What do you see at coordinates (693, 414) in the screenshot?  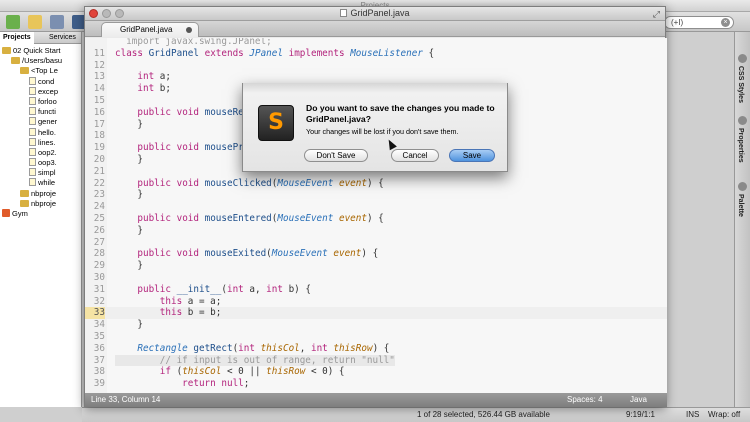 I see `insert-mode: INS` at bounding box center [693, 414].